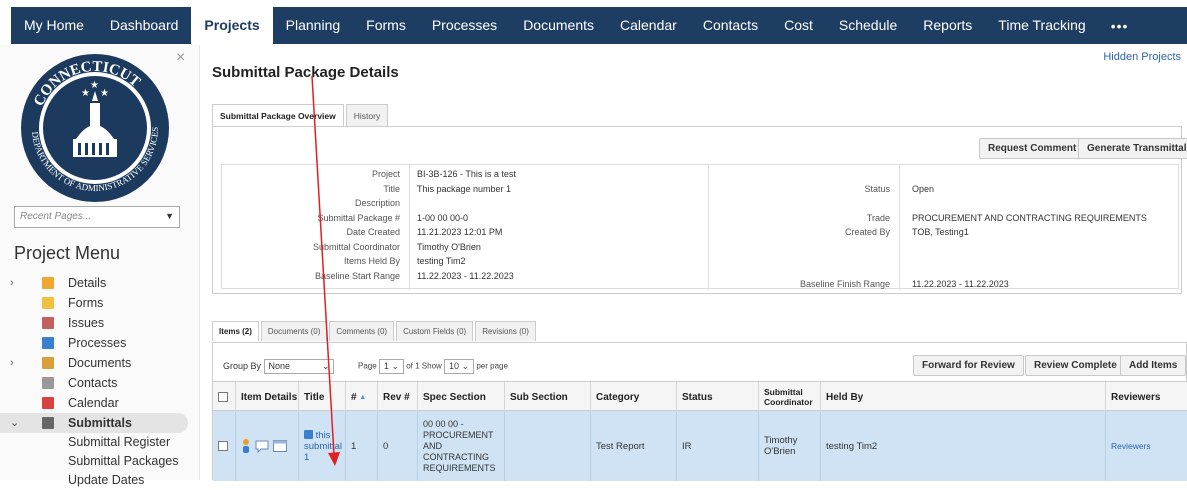 Image resolution: width=1187 pixels, height=490 pixels. What do you see at coordinates (100, 363) in the screenshot?
I see `sidebar-item-label: Documents` at bounding box center [100, 363].